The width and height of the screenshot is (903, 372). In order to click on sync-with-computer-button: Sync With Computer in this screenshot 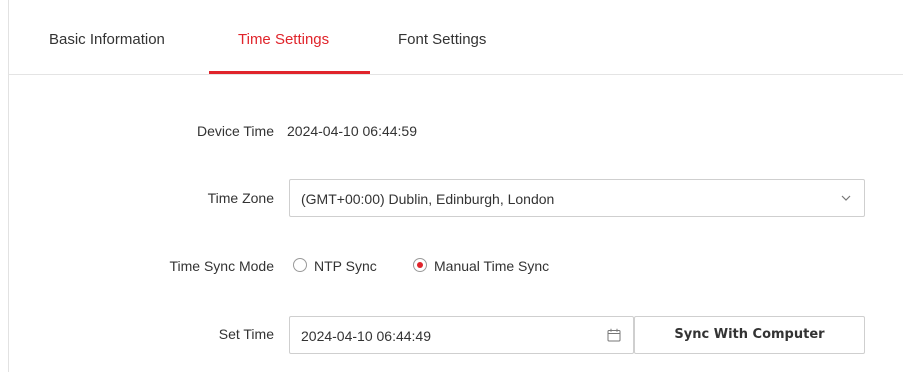, I will do `click(749, 335)`.